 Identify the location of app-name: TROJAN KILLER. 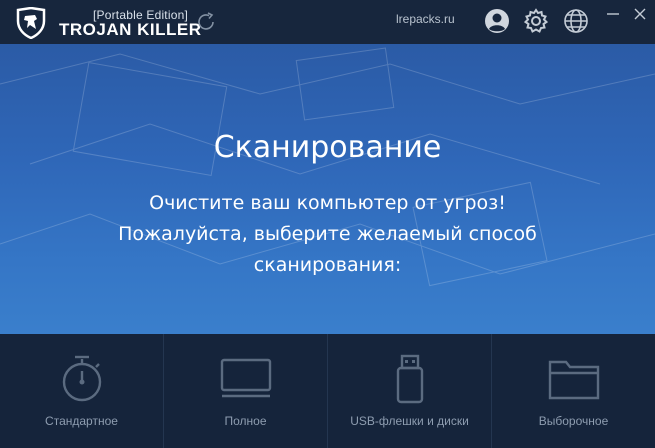
(130, 29).